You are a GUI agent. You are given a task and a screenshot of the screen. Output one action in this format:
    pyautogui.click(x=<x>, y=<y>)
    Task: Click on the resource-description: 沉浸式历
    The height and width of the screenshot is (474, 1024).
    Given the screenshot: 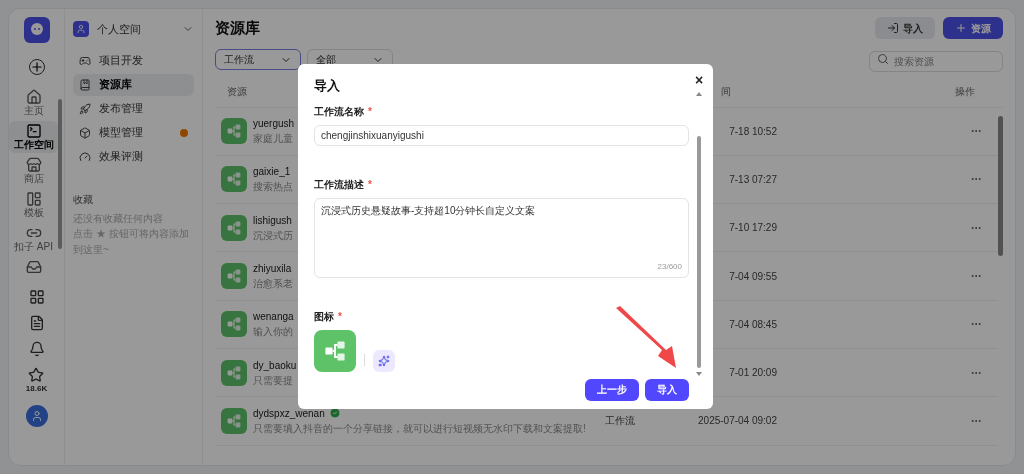 What is the action you would take?
    pyautogui.click(x=273, y=235)
    